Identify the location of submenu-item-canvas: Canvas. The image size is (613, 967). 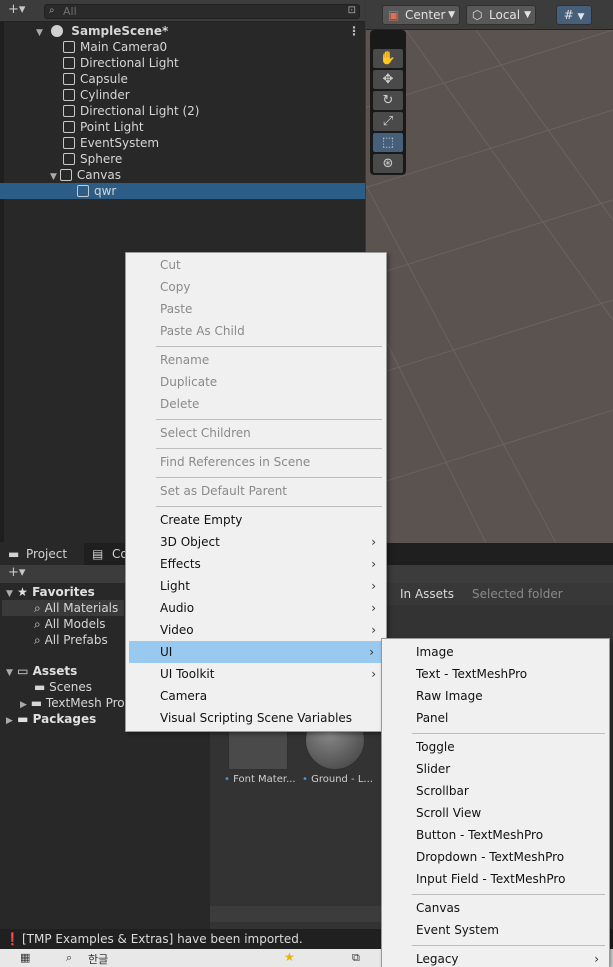
(495, 908).